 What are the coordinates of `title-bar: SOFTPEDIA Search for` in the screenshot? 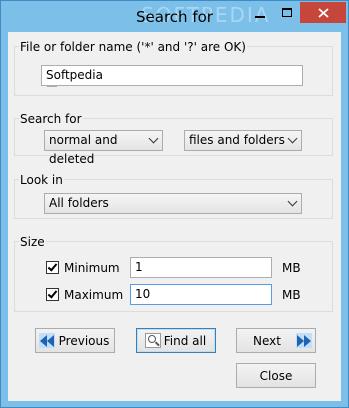 It's located at (174, 17).